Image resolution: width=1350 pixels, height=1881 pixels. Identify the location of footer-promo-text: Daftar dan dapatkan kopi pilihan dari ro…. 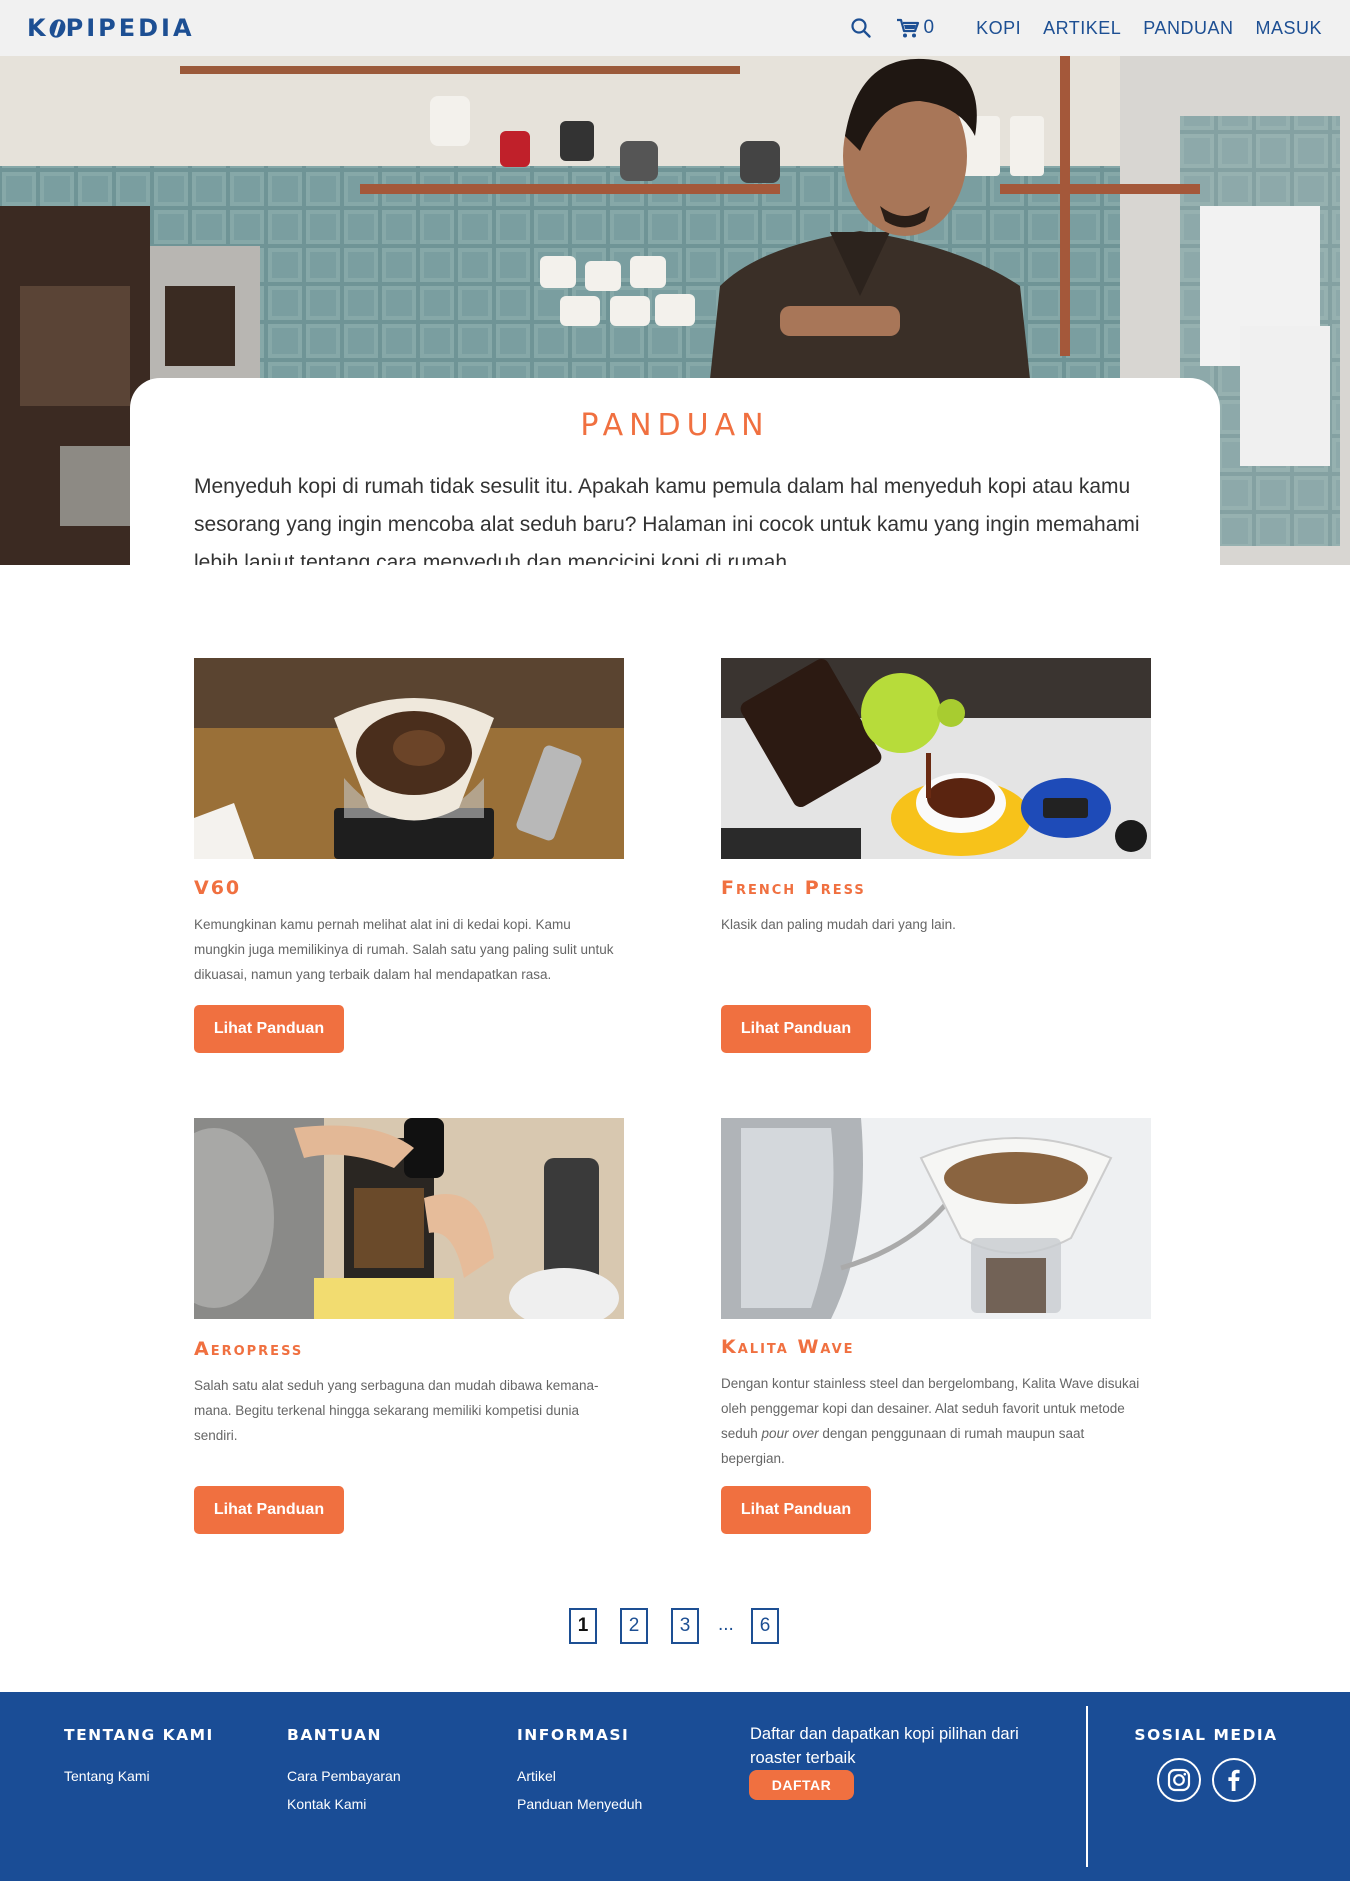
(884, 1746).